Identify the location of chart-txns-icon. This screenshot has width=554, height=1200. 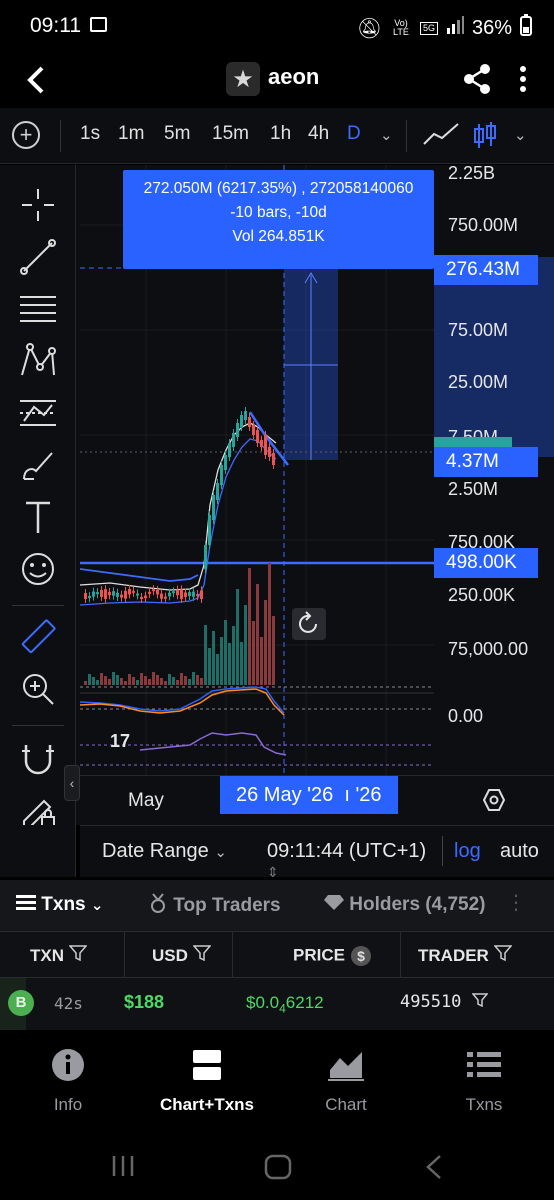
(207, 1068).